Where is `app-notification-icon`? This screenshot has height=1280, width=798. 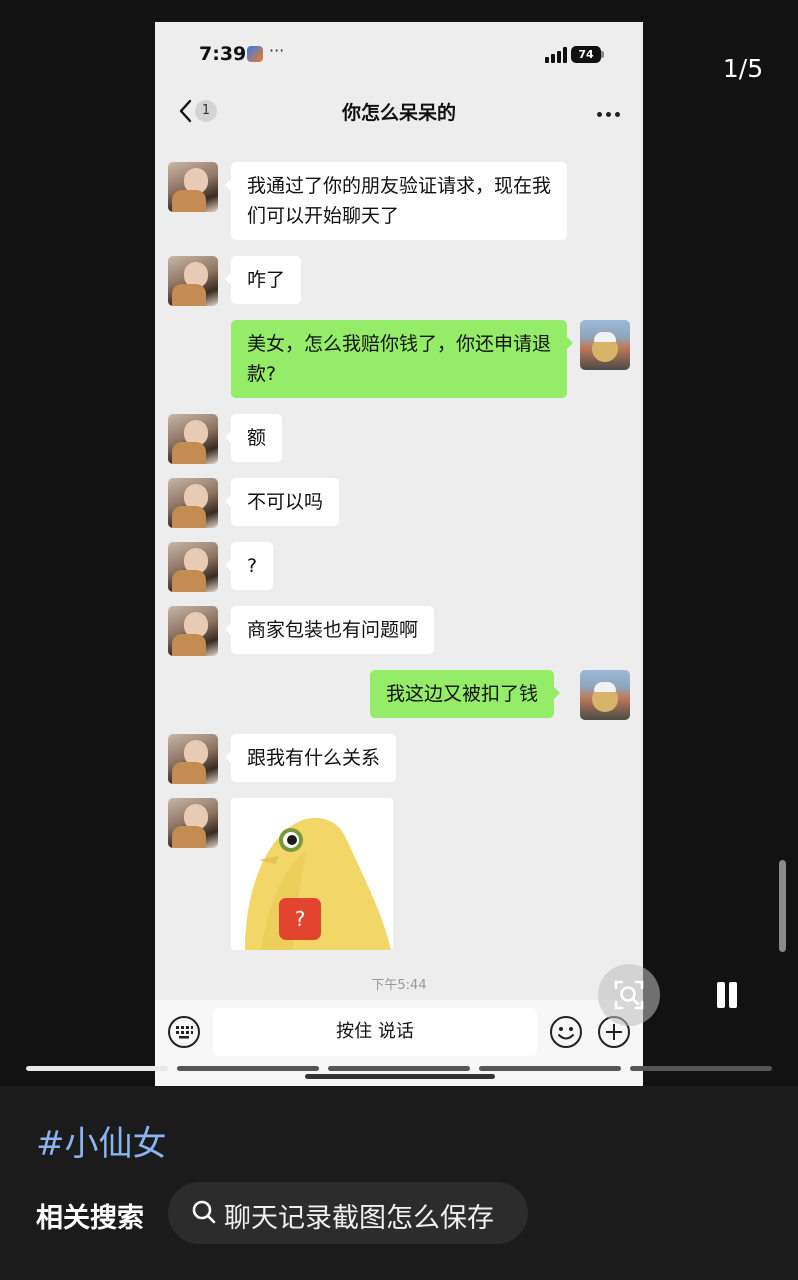 app-notification-icon is located at coordinates (255, 54).